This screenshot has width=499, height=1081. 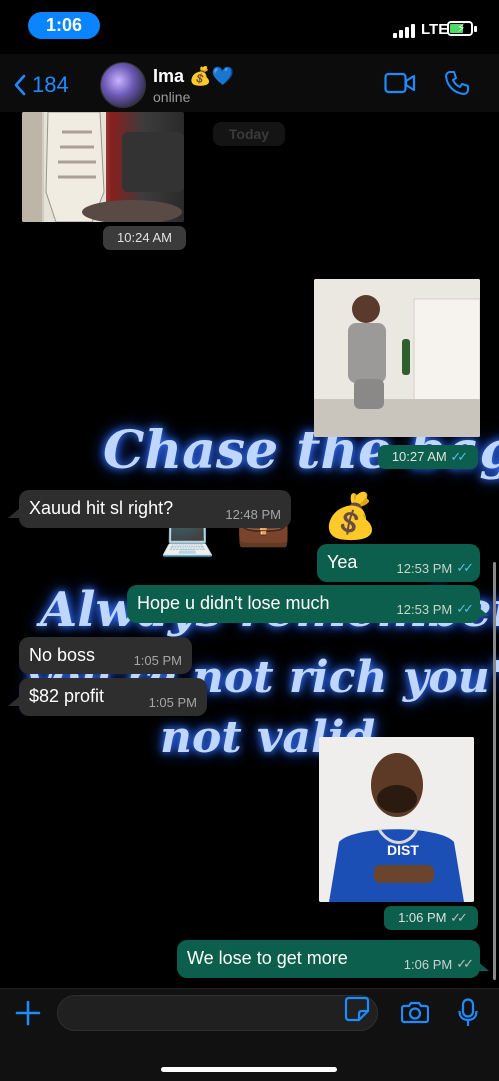 I want to click on message-text: $82 profit, so click(x=67, y=696).